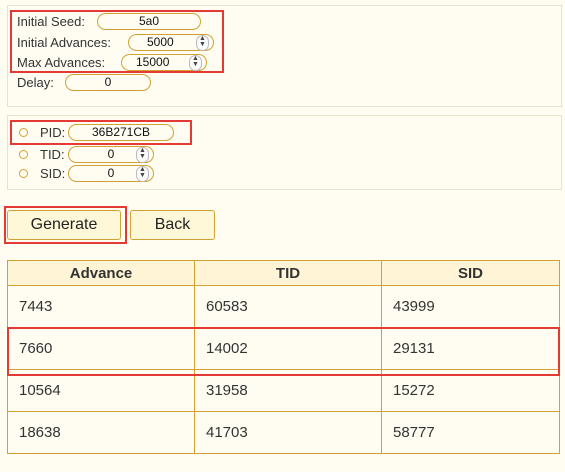  What do you see at coordinates (111, 173) in the screenshot?
I see `sid-input: 0 ▲ ▼` at bounding box center [111, 173].